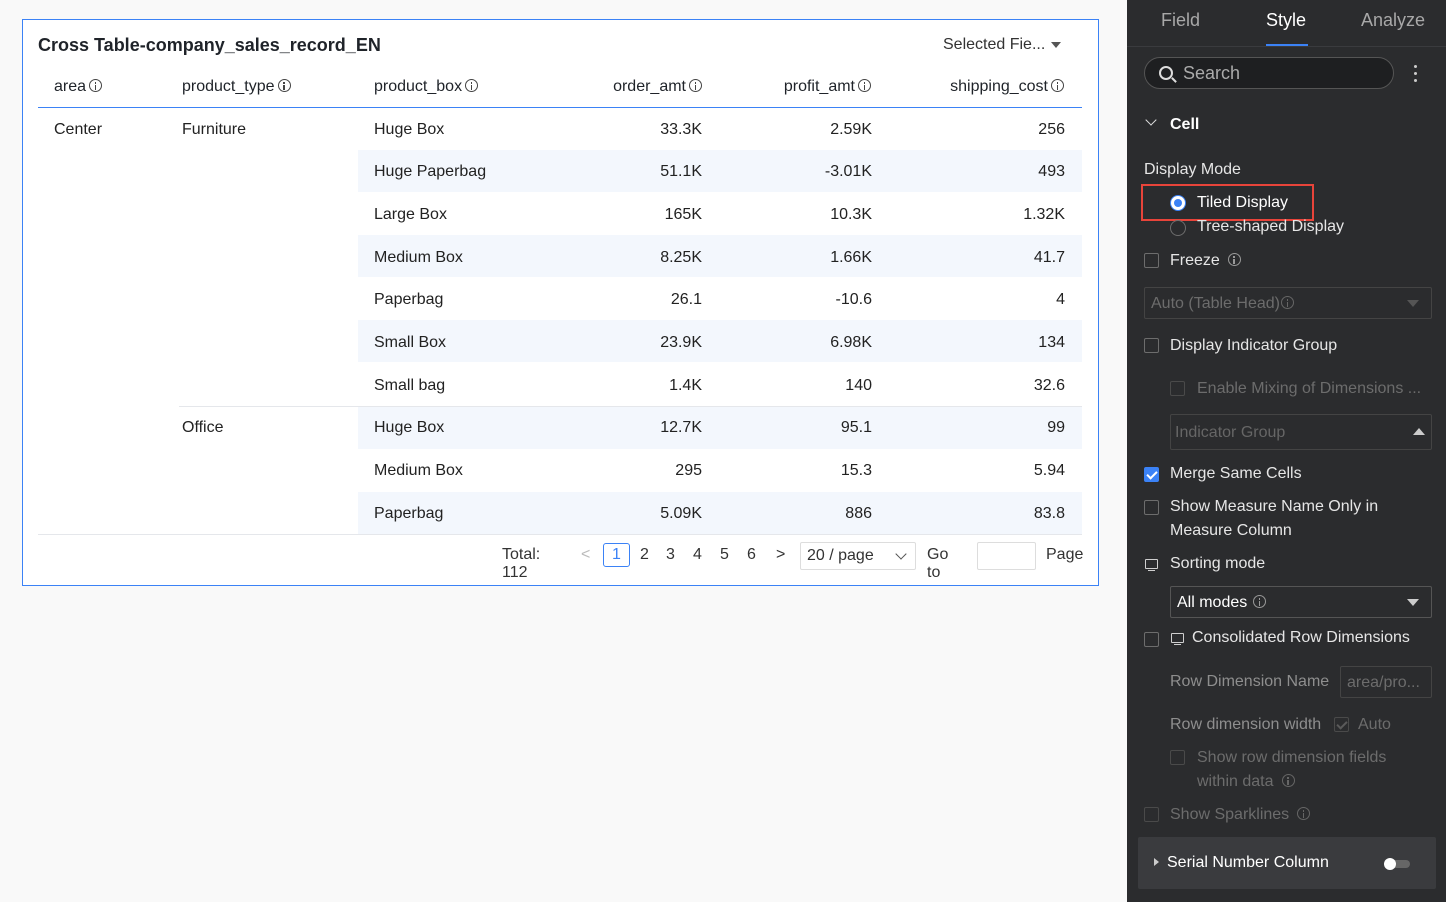 The height and width of the screenshot is (902, 1446). Describe the element at coordinates (1151, 814) in the screenshot. I see `show-sparklines-checkbox` at that location.